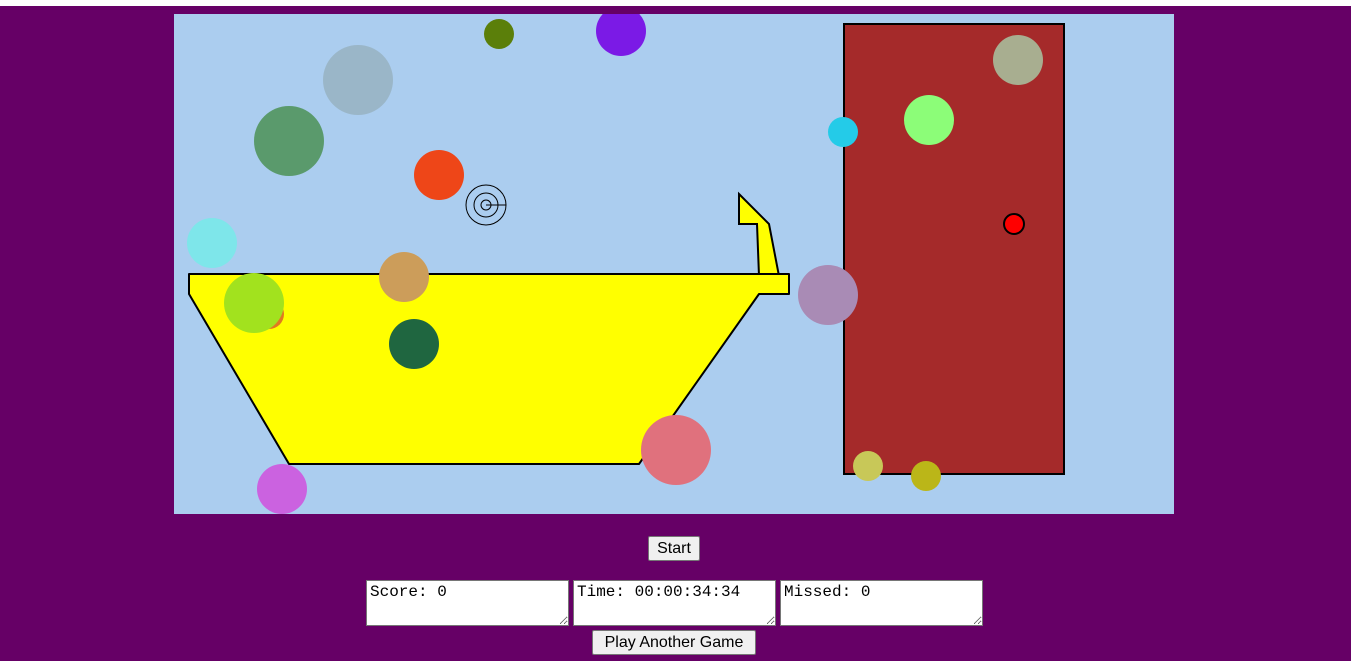 The width and height of the screenshot is (1351, 661). I want to click on top-strip, so click(675, 3).